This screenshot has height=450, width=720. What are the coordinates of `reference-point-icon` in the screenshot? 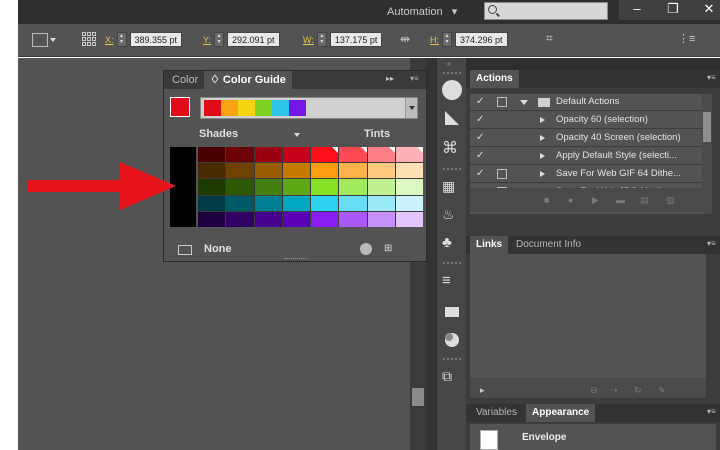 It's located at (89, 39).